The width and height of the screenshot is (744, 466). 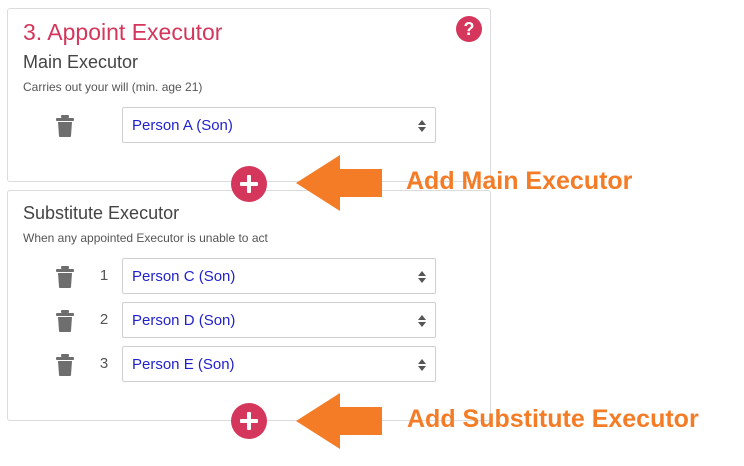 What do you see at coordinates (123, 32) in the screenshot?
I see `section-title: 3. Appoint Executor` at bounding box center [123, 32].